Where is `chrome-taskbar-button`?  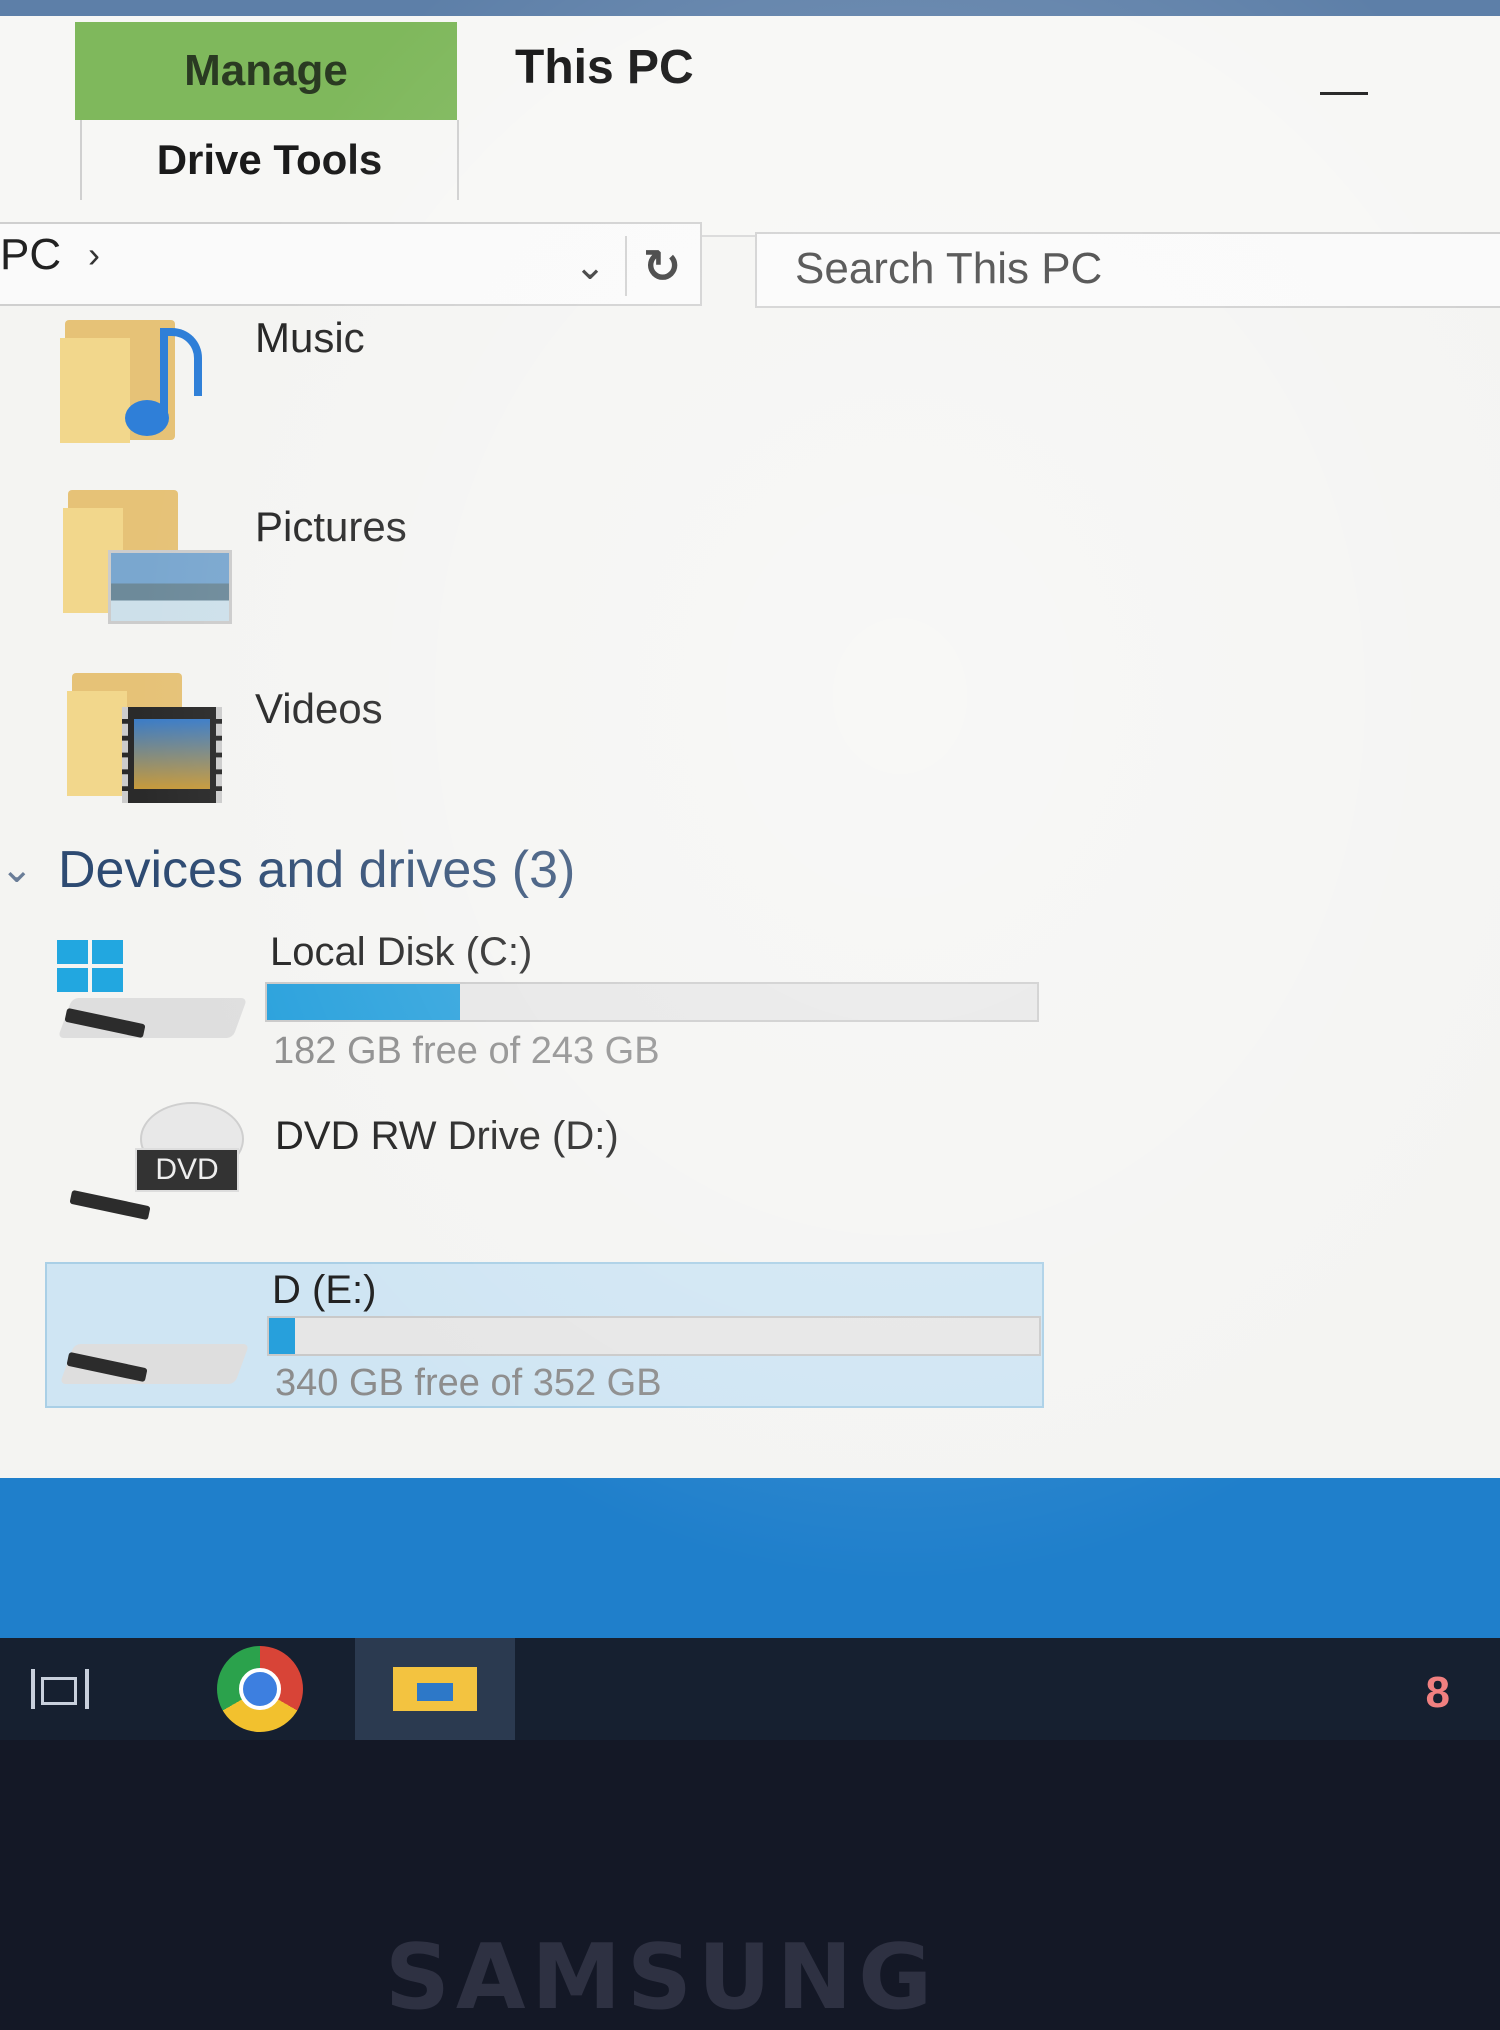
chrome-taskbar-button is located at coordinates (260, 1689).